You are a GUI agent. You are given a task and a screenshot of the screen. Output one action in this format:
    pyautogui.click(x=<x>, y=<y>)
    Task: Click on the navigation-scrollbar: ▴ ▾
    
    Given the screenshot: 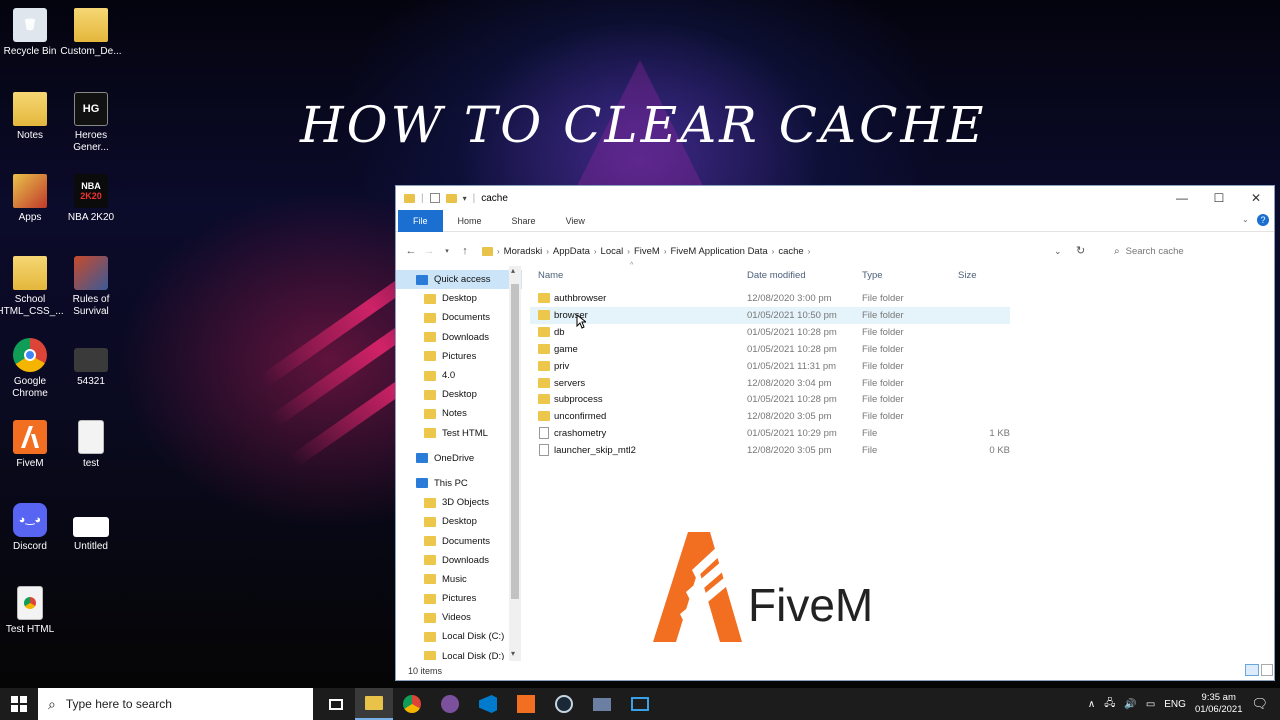 What is the action you would take?
    pyautogui.click(x=515, y=463)
    